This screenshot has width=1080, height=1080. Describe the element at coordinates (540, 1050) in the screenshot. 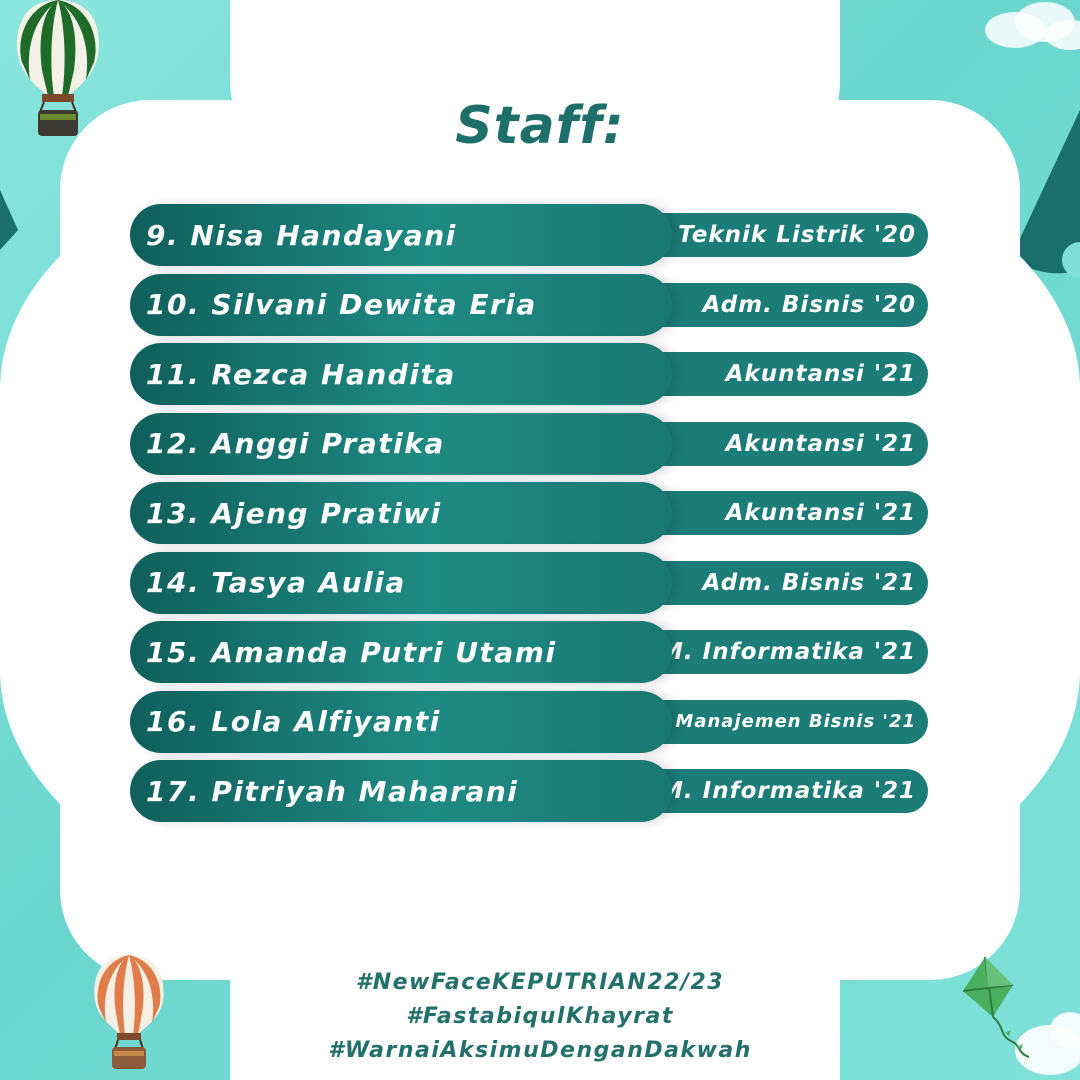

I see `hashtag: #WarnaiAksimuDenganDakwah` at that location.